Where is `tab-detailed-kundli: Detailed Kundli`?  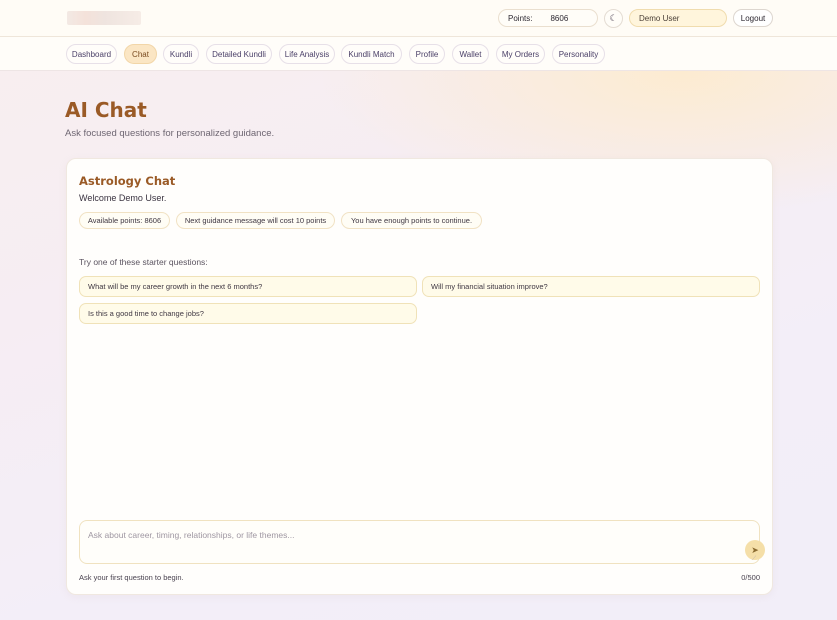
tab-detailed-kundli: Detailed Kundli is located at coordinates (239, 54).